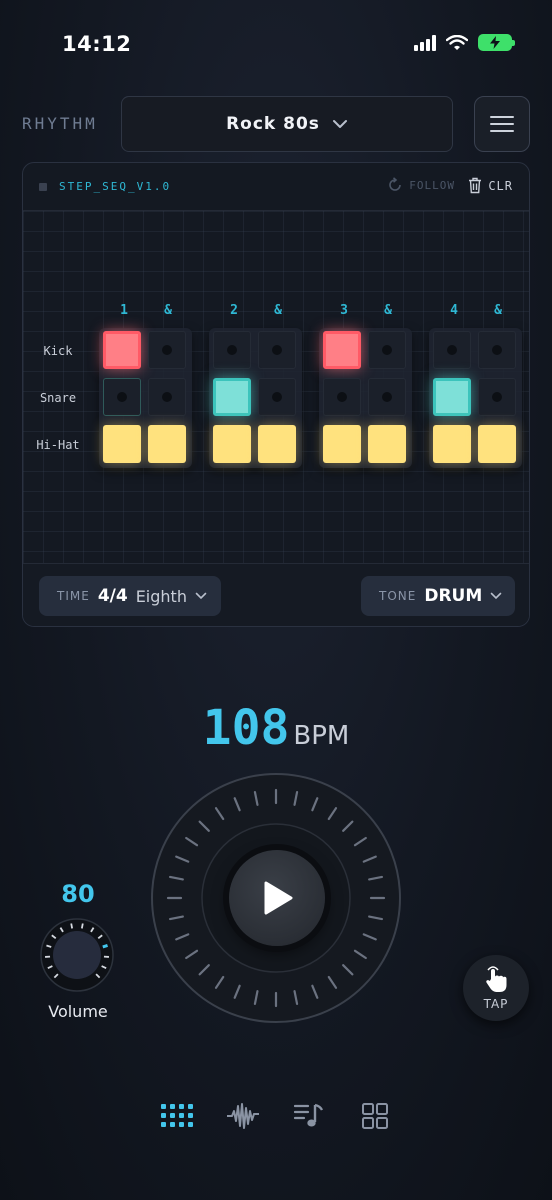 The image size is (552, 1200). I want to click on row-label-kick: Kick, so click(58, 351).